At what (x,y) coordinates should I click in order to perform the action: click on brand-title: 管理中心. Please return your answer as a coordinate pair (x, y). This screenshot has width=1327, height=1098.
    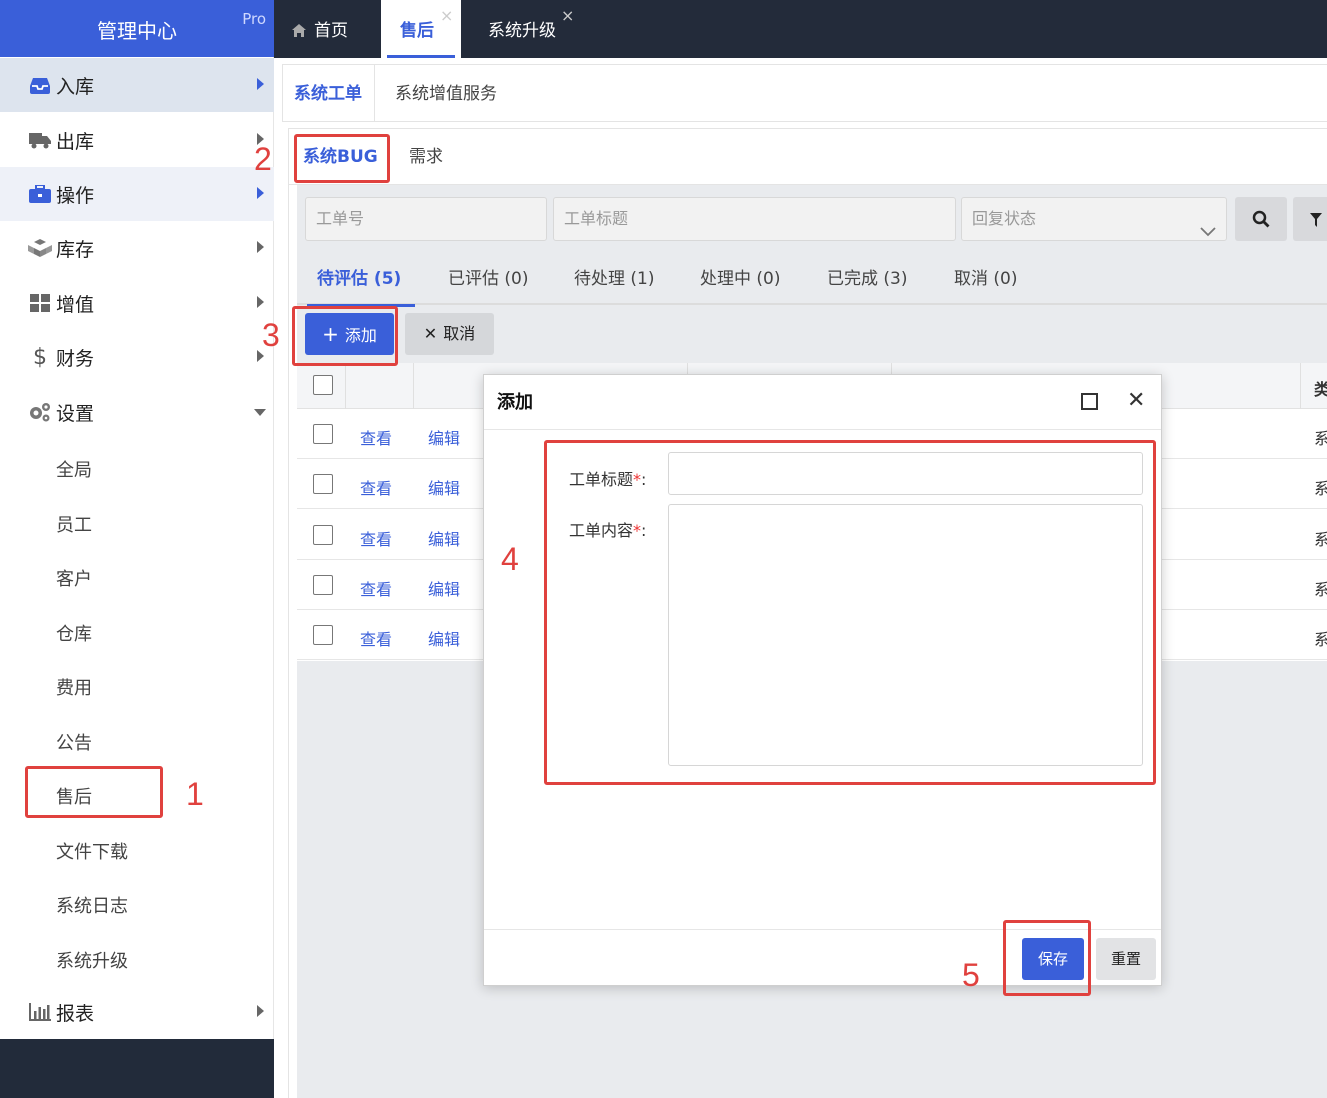
    Looking at the image, I should click on (137, 31).